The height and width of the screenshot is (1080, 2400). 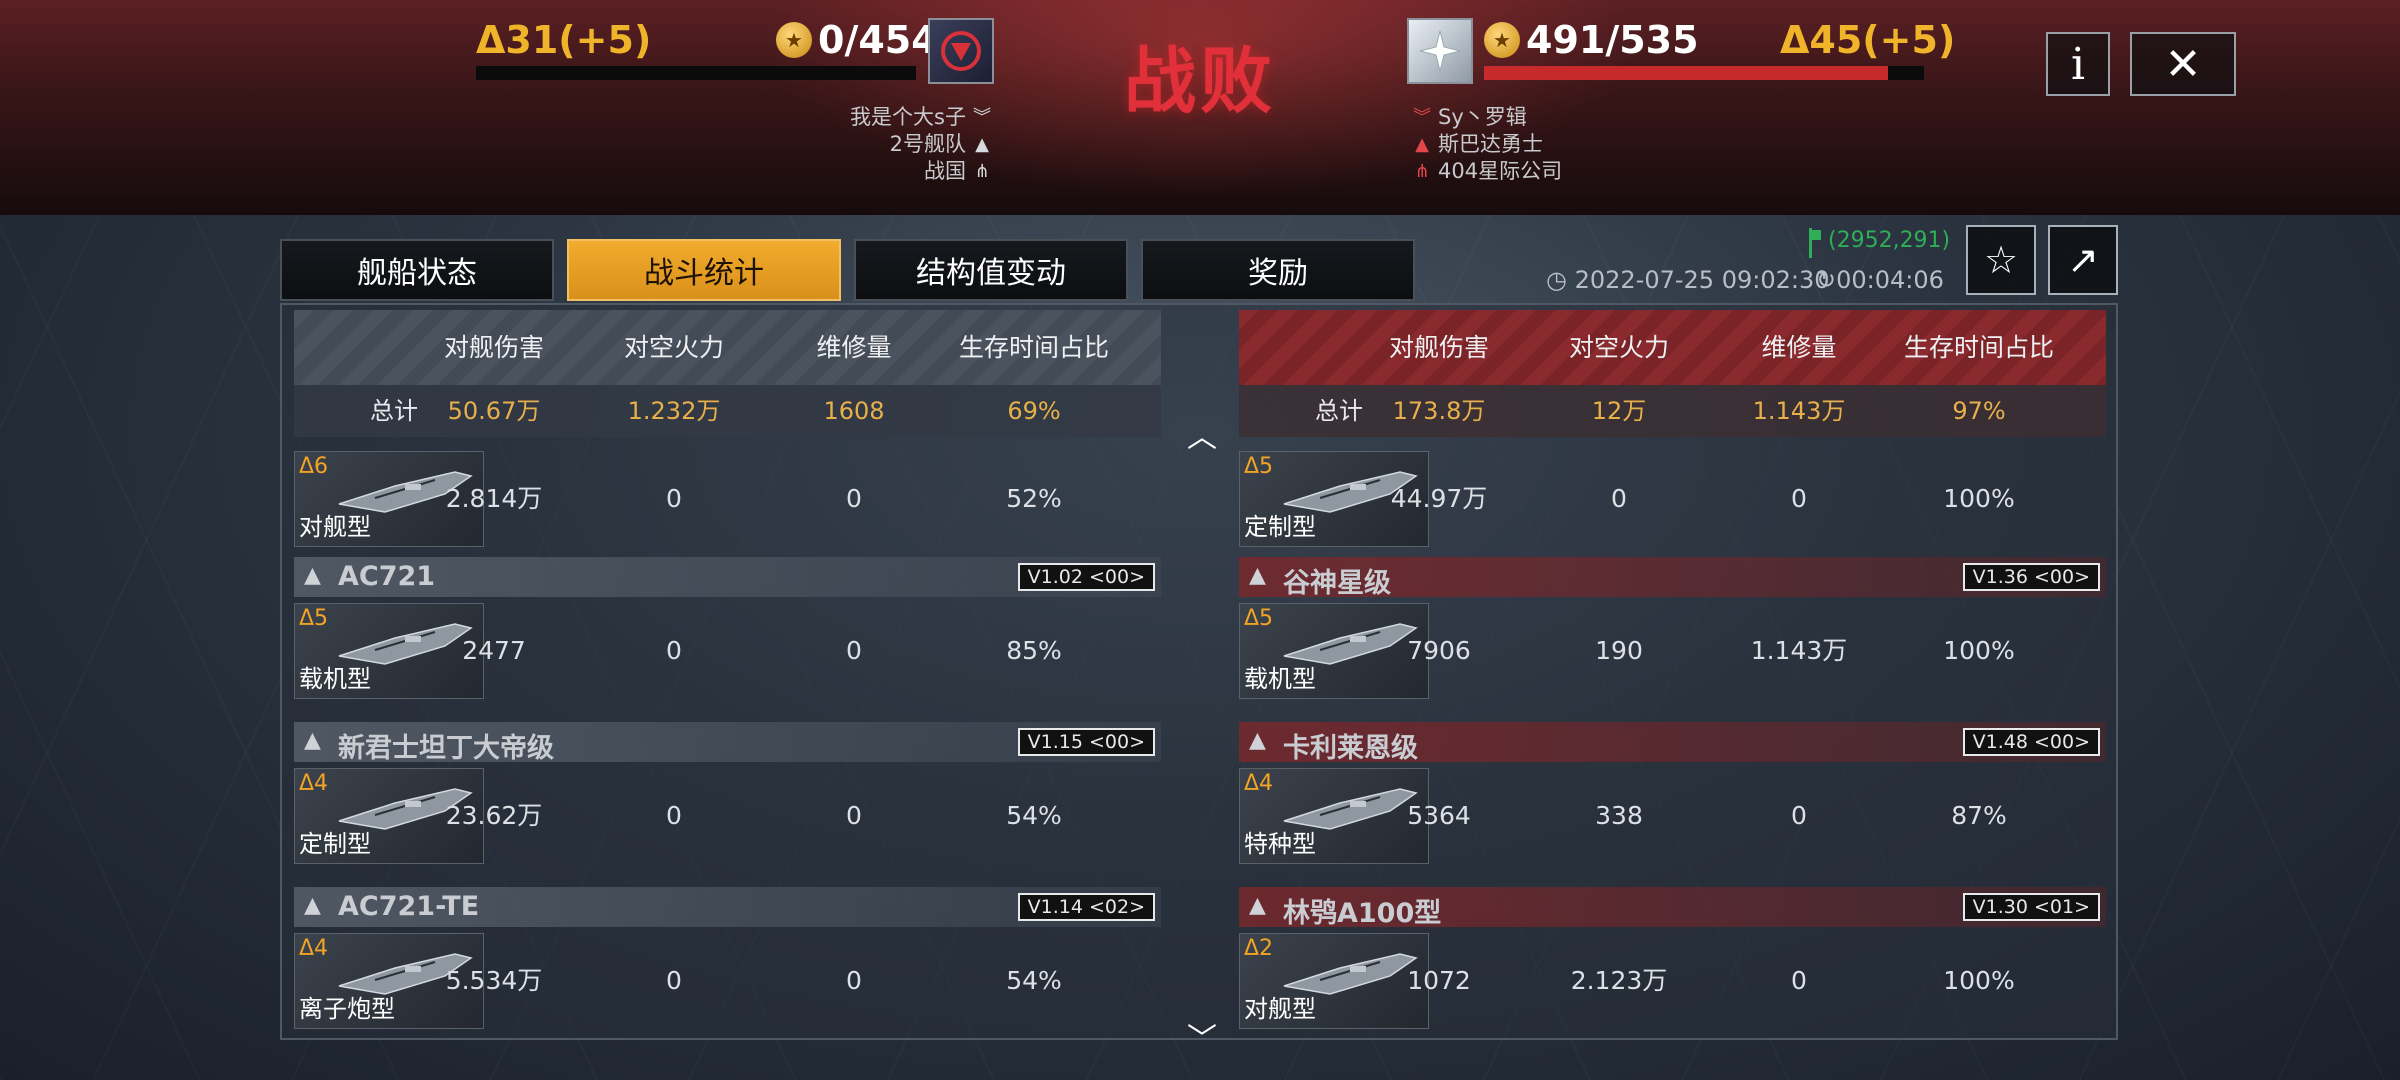 What do you see at coordinates (2031, 577) in the screenshot?
I see `version-badge: V1.36 <00>` at bounding box center [2031, 577].